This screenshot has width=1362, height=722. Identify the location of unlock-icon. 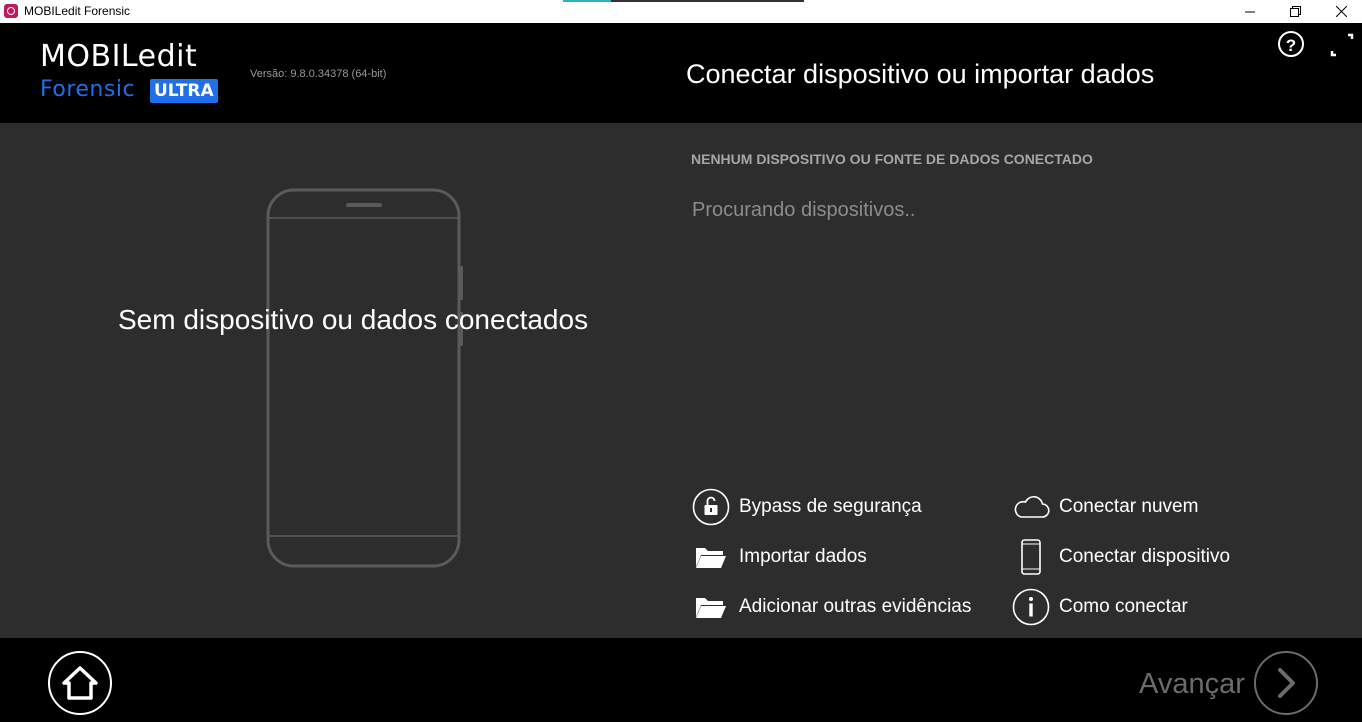
(711, 507).